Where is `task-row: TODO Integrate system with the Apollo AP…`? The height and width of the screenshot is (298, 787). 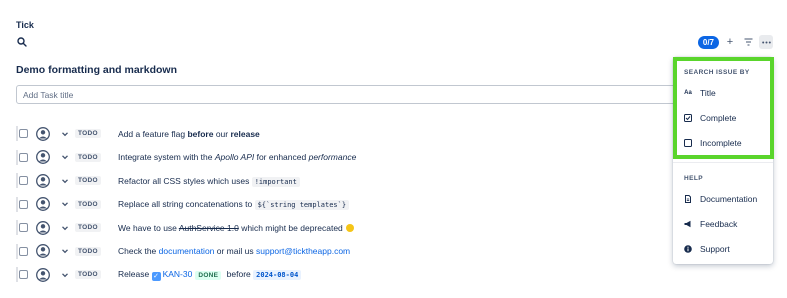 task-row: TODO Integrate system with the Apollo AP… is located at coordinates (340, 158).